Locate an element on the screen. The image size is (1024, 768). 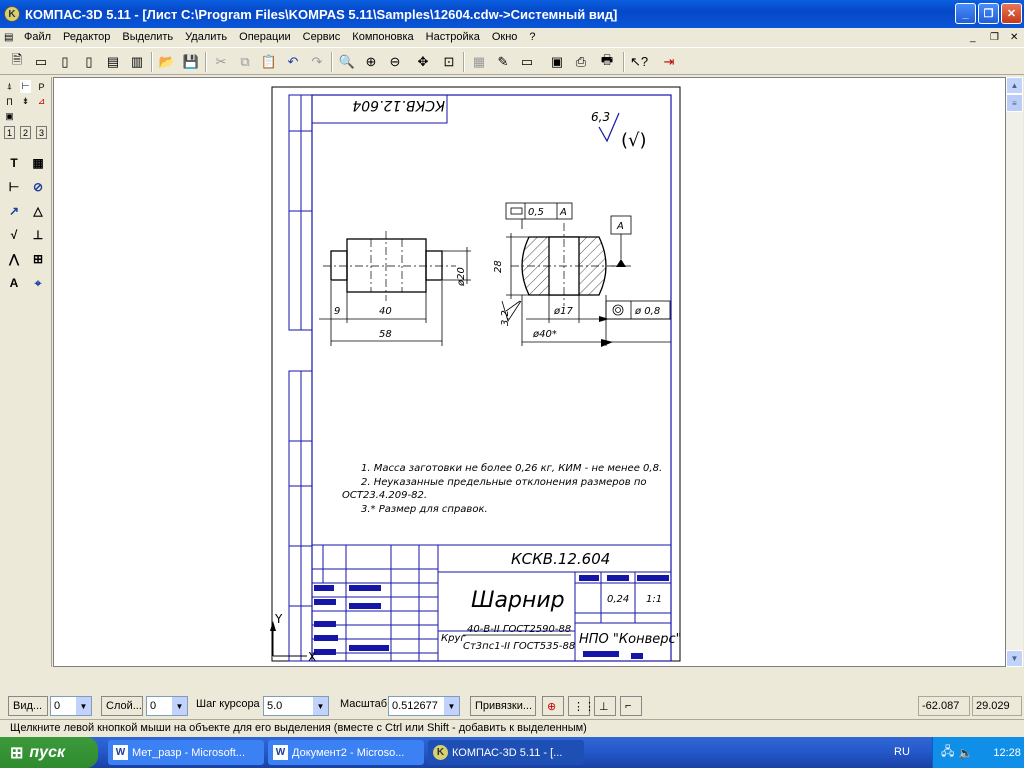
exit-icon: ⇥ is located at coordinates (669, 62).